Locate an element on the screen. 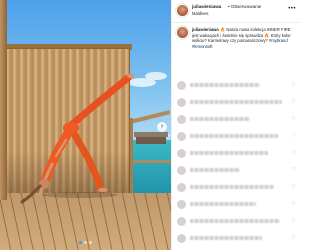 The height and width of the screenshot is (250, 320). caption-username: juliawieniawa is located at coordinates (205, 29).